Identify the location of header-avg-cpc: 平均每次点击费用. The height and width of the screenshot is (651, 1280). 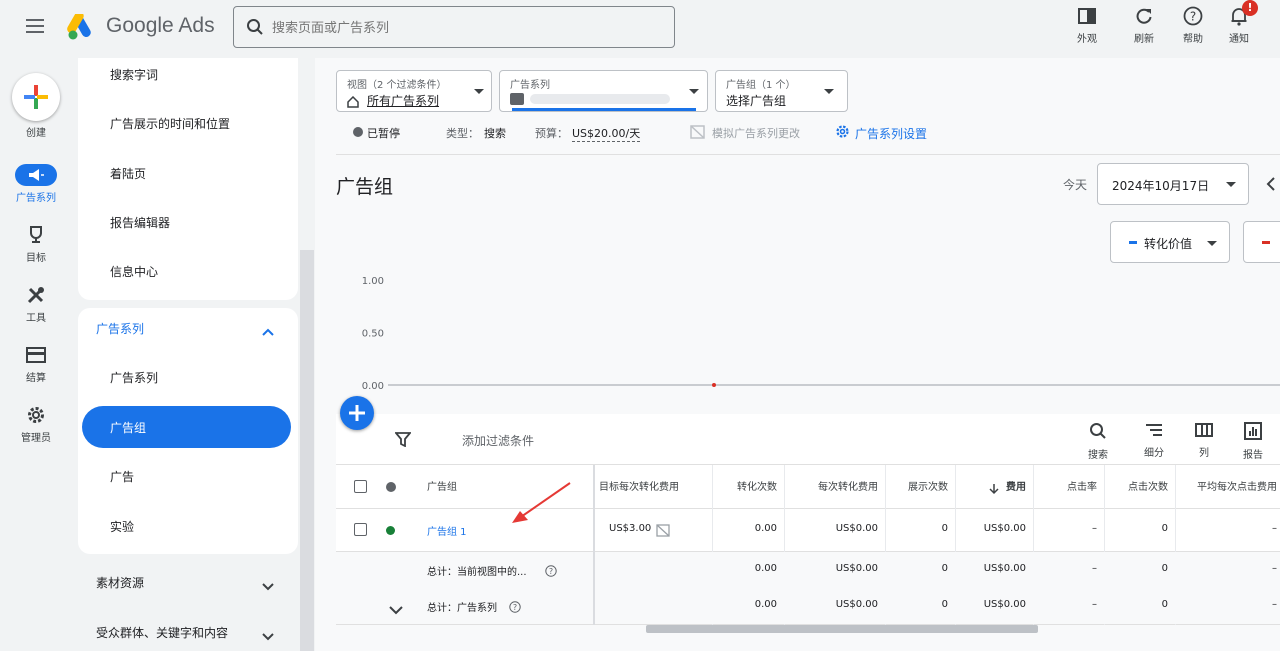
(1237, 485).